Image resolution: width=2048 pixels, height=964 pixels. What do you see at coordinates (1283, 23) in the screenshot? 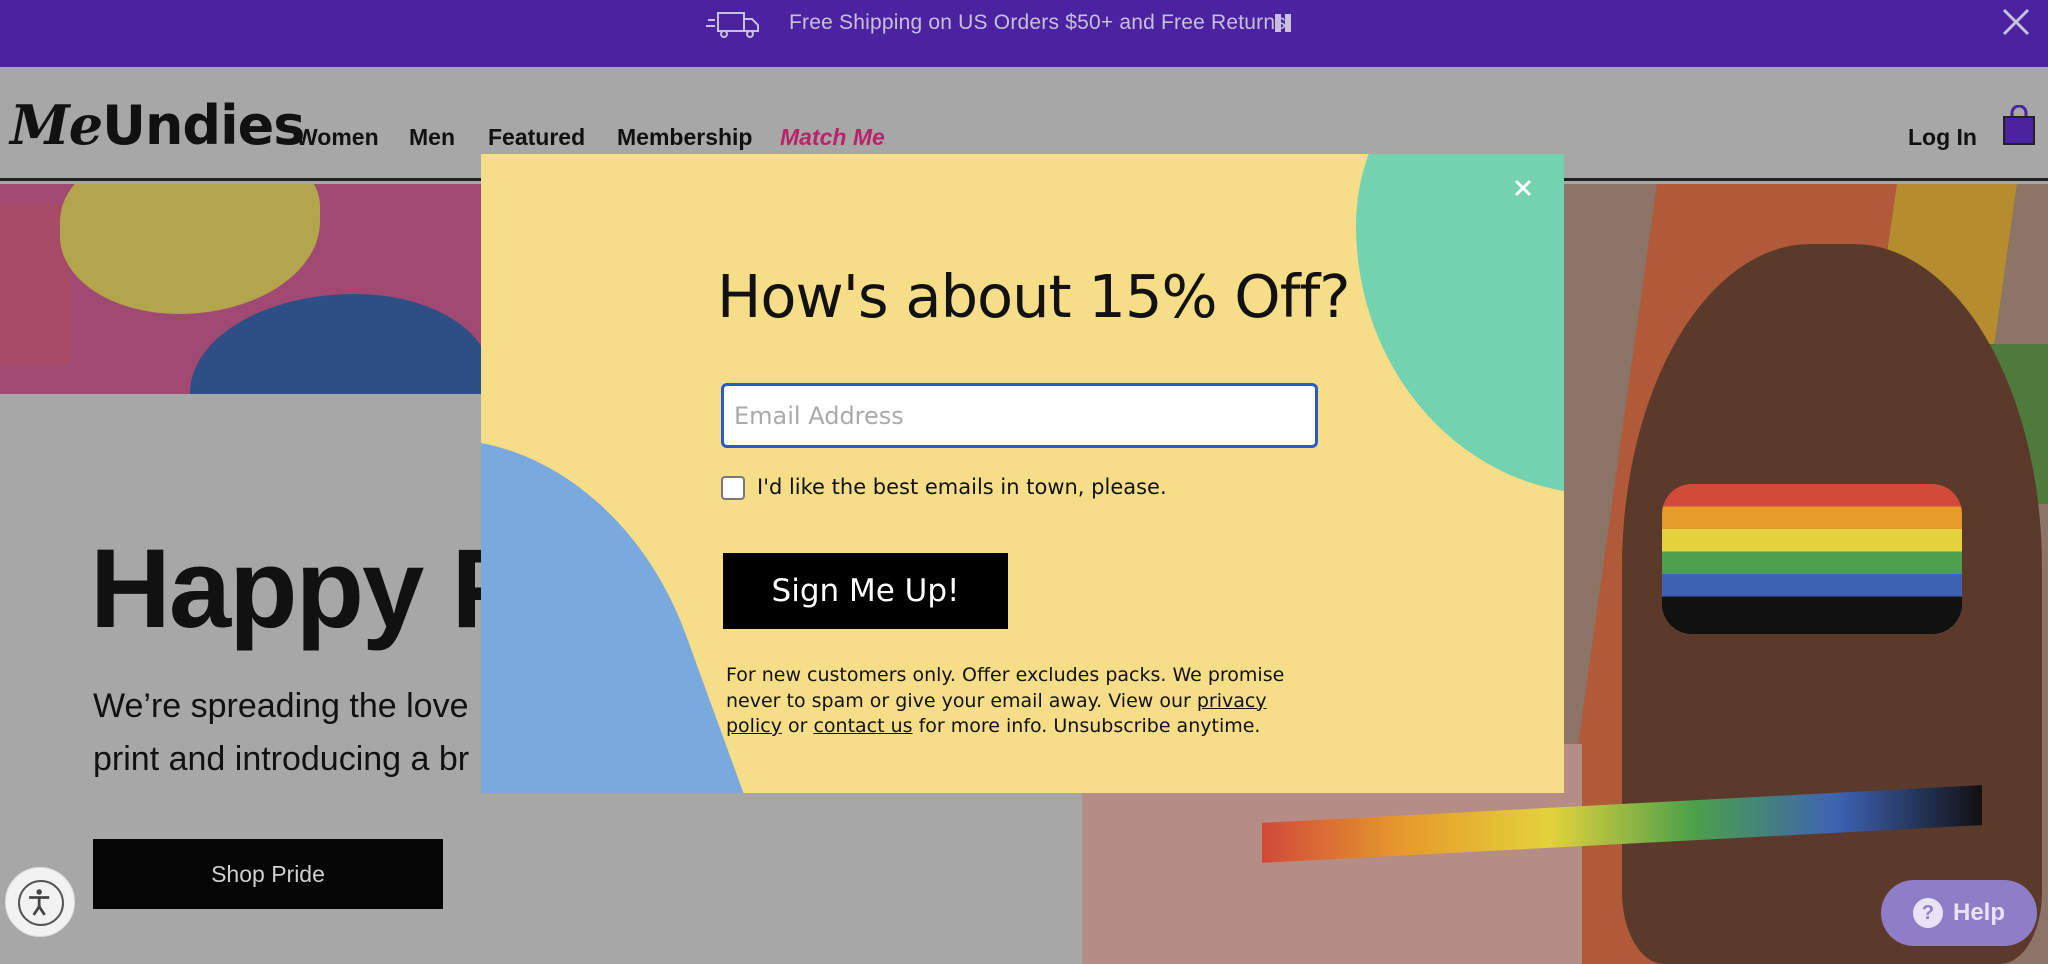
I see `pause-icon` at bounding box center [1283, 23].